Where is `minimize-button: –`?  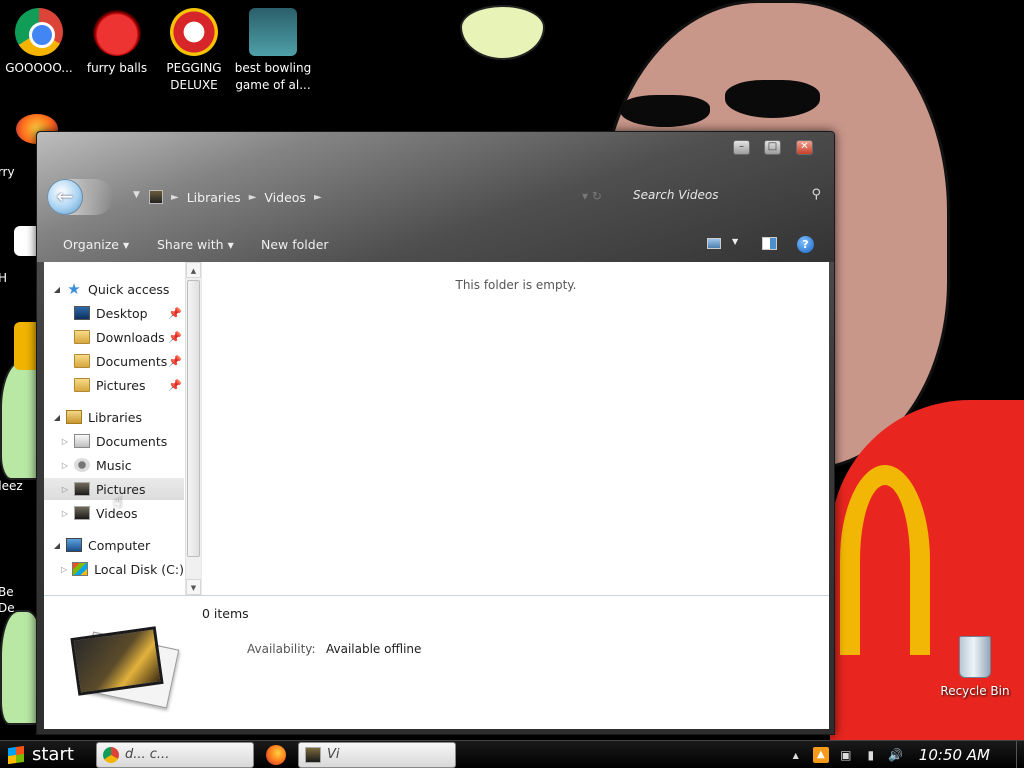
minimize-button: – is located at coordinates (741, 147).